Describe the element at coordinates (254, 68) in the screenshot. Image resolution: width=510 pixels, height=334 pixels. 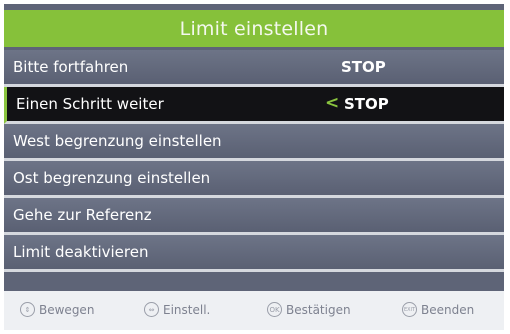
I see `menu-item-continue: Bitte fortfahren STOP` at that location.